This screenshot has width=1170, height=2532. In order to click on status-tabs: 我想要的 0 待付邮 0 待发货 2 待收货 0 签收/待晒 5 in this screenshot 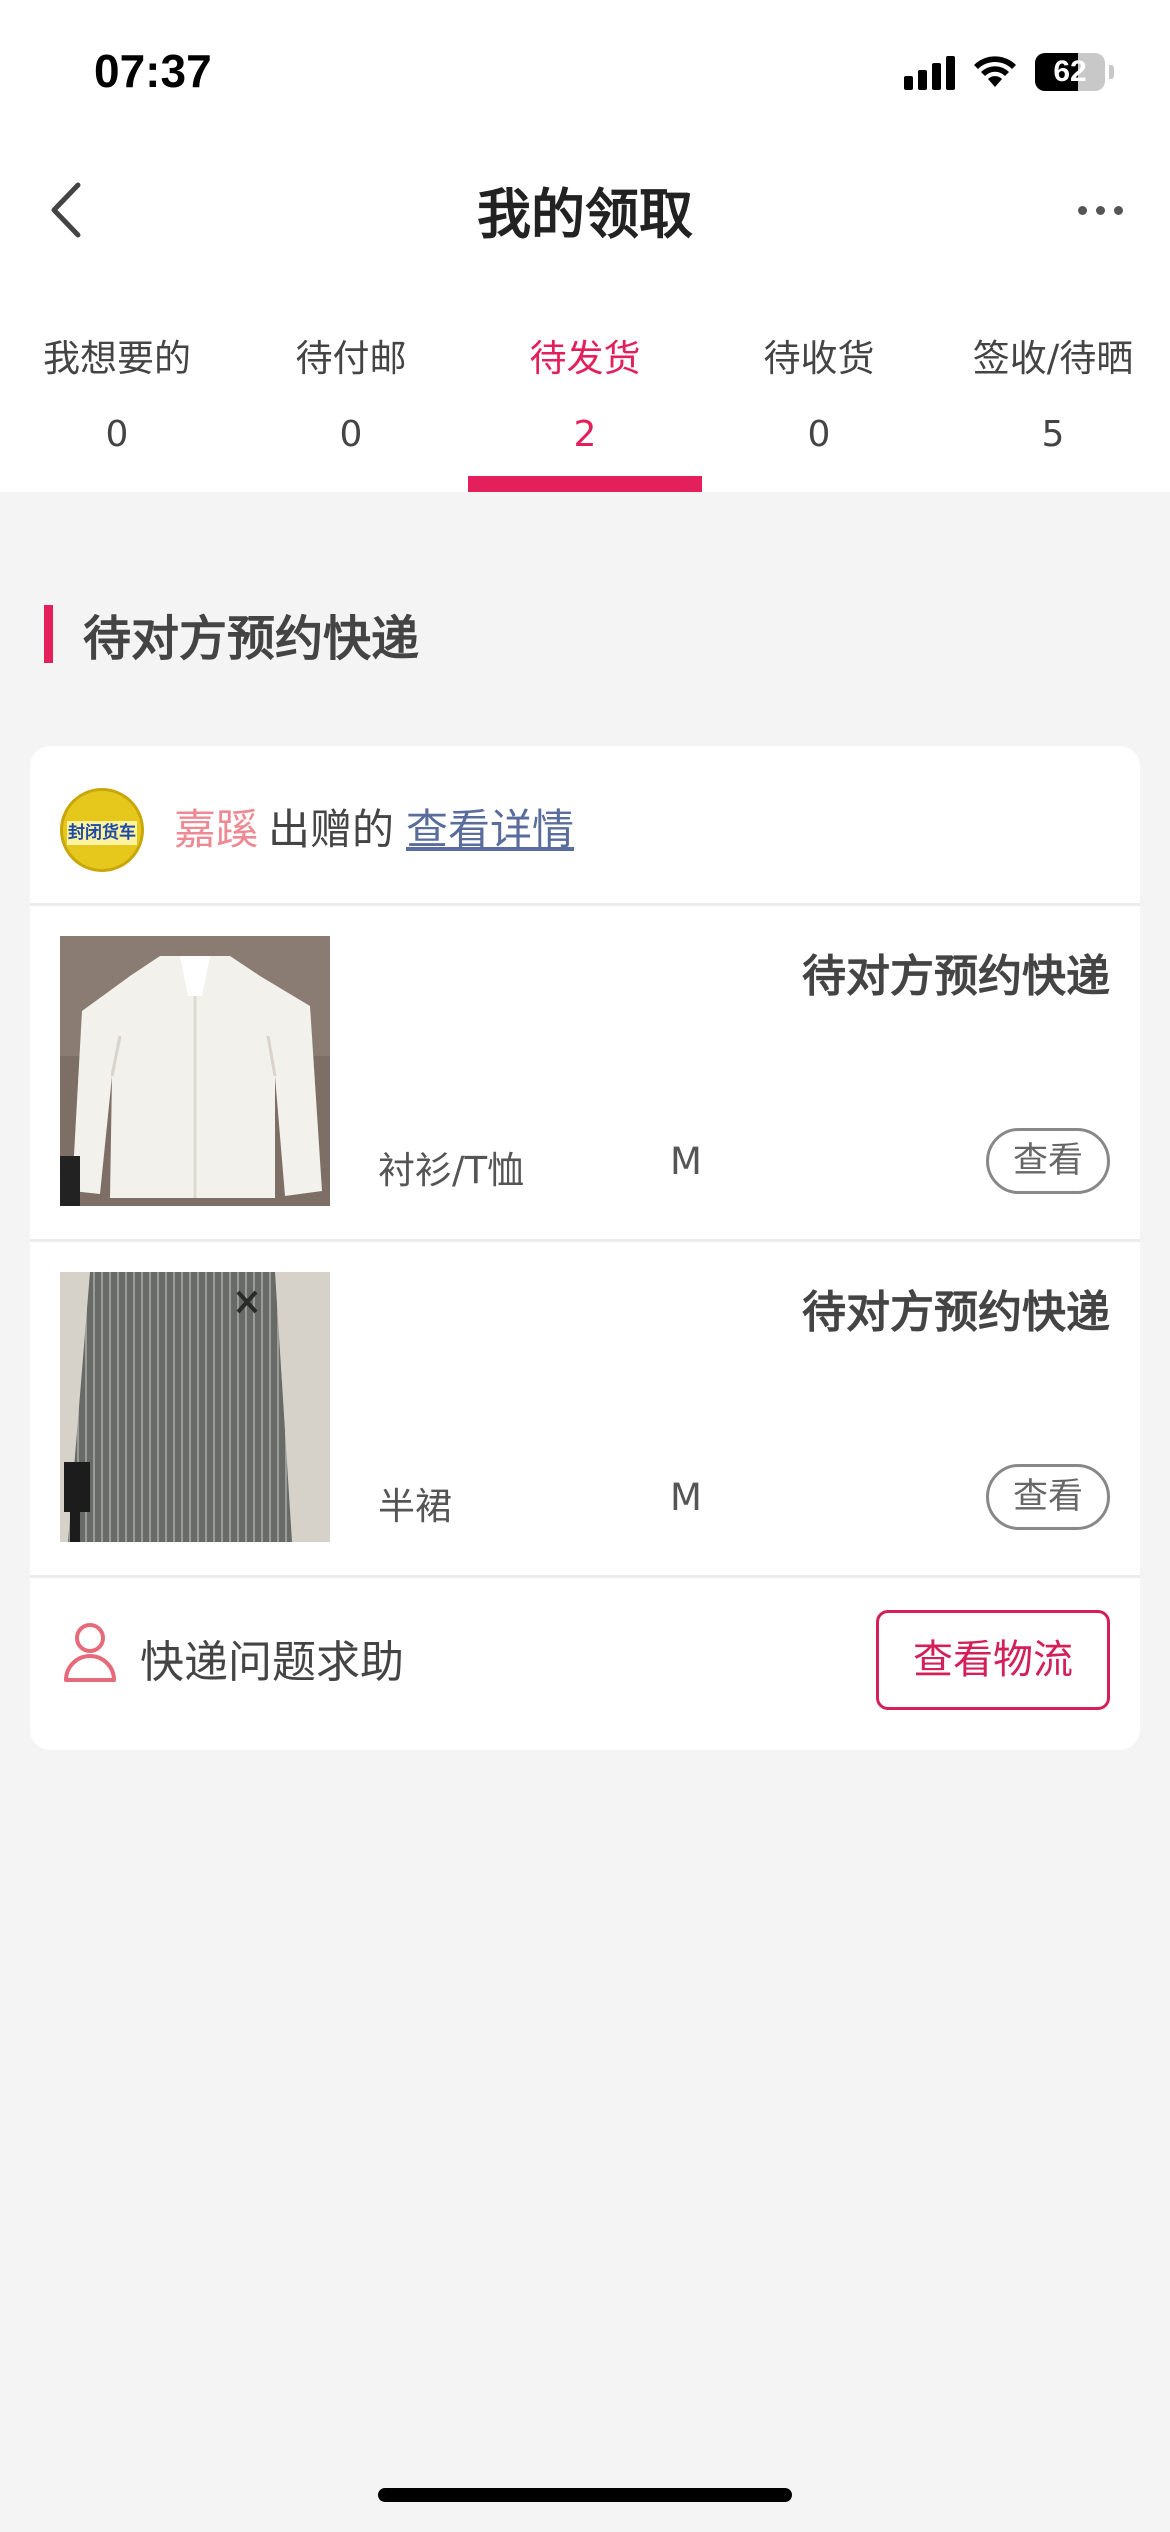, I will do `click(585, 386)`.